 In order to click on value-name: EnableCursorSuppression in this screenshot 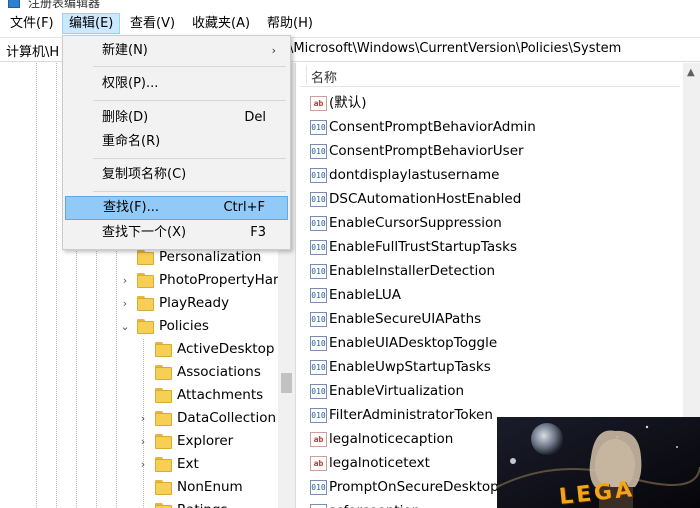, I will do `click(415, 223)`.